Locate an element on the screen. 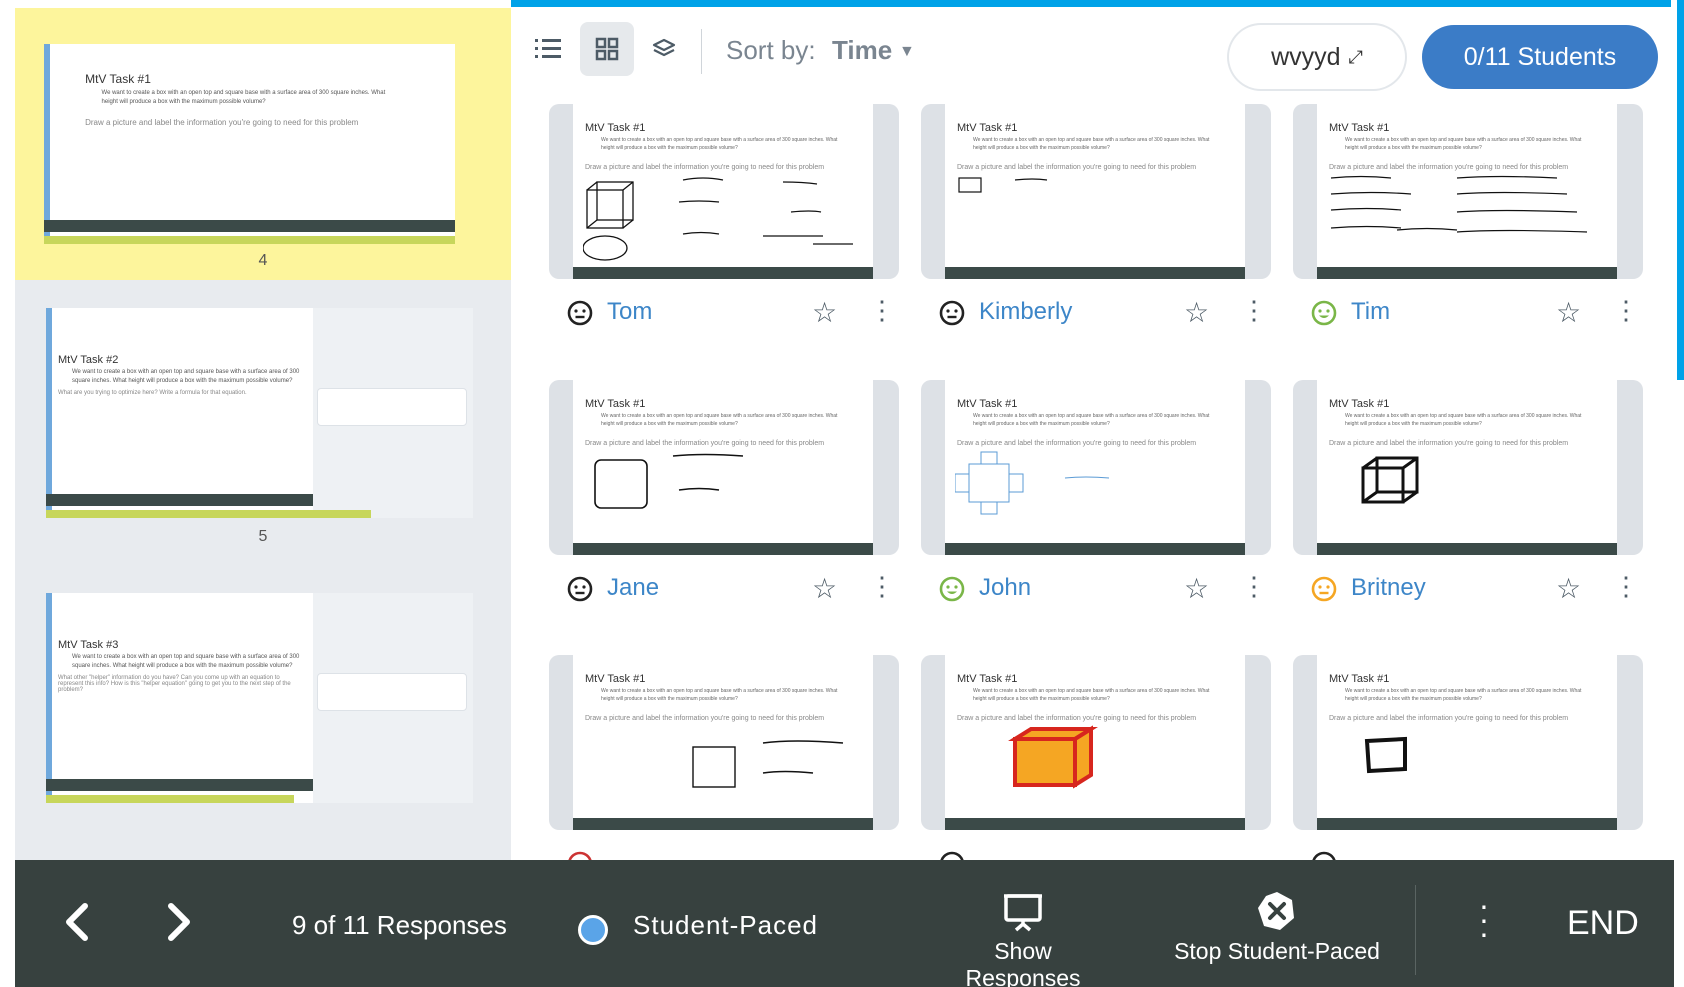 The height and width of the screenshot is (987, 1684). presentation-icon is located at coordinates (1023, 913).